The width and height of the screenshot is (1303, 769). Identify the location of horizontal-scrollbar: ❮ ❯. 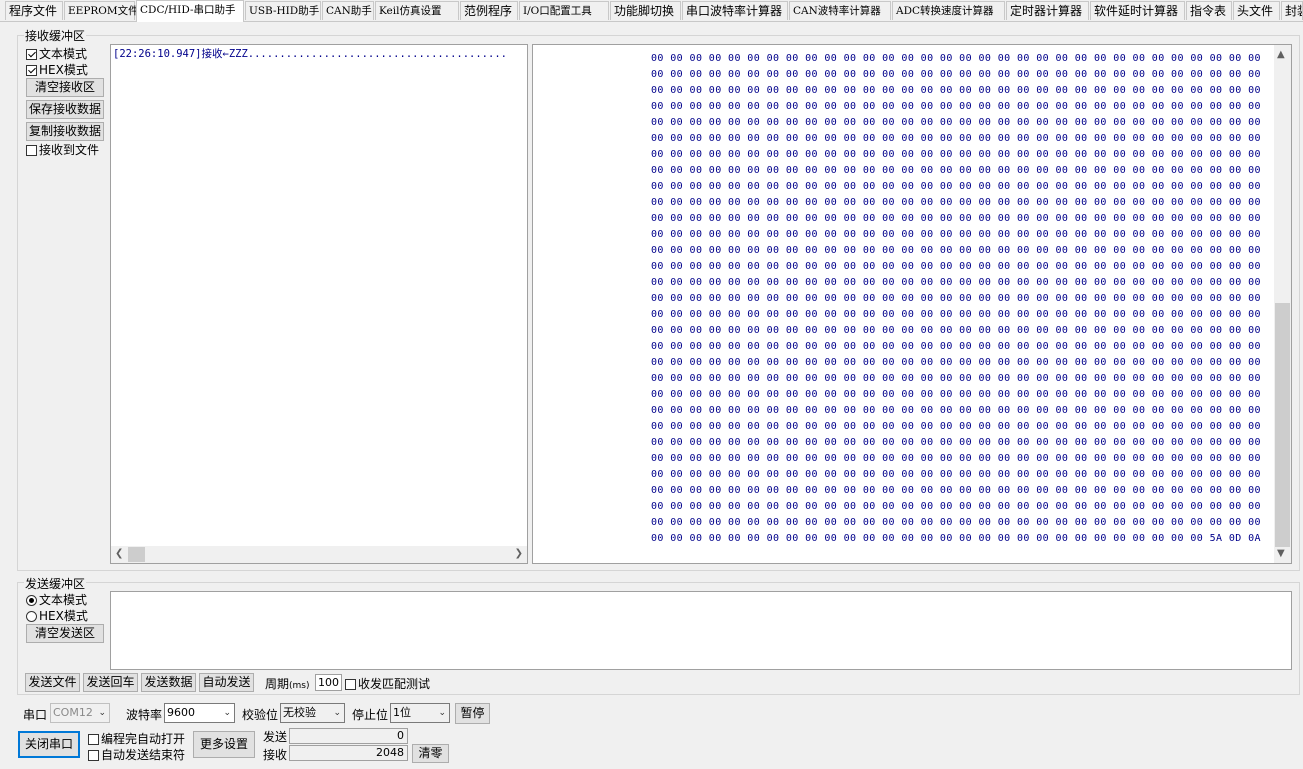
(319, 554).